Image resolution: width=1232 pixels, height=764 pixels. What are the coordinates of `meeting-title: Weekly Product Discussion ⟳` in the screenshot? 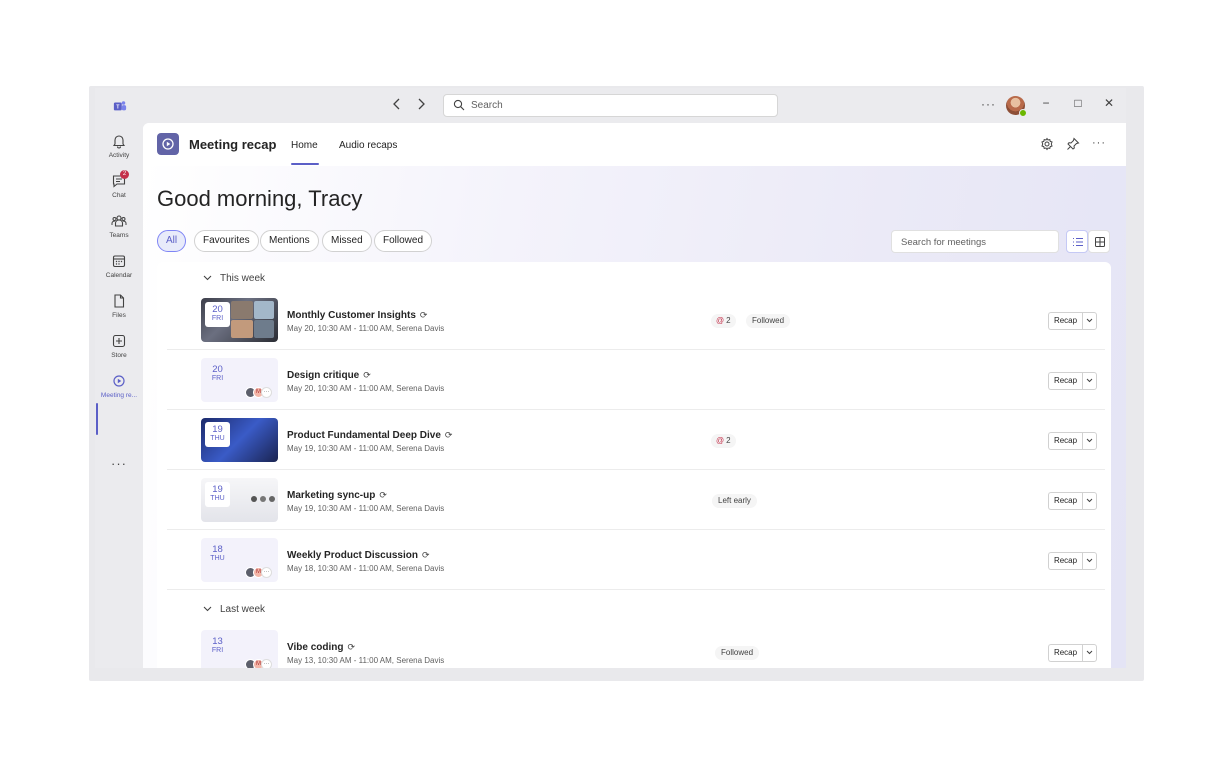 It's located at (358, 555).